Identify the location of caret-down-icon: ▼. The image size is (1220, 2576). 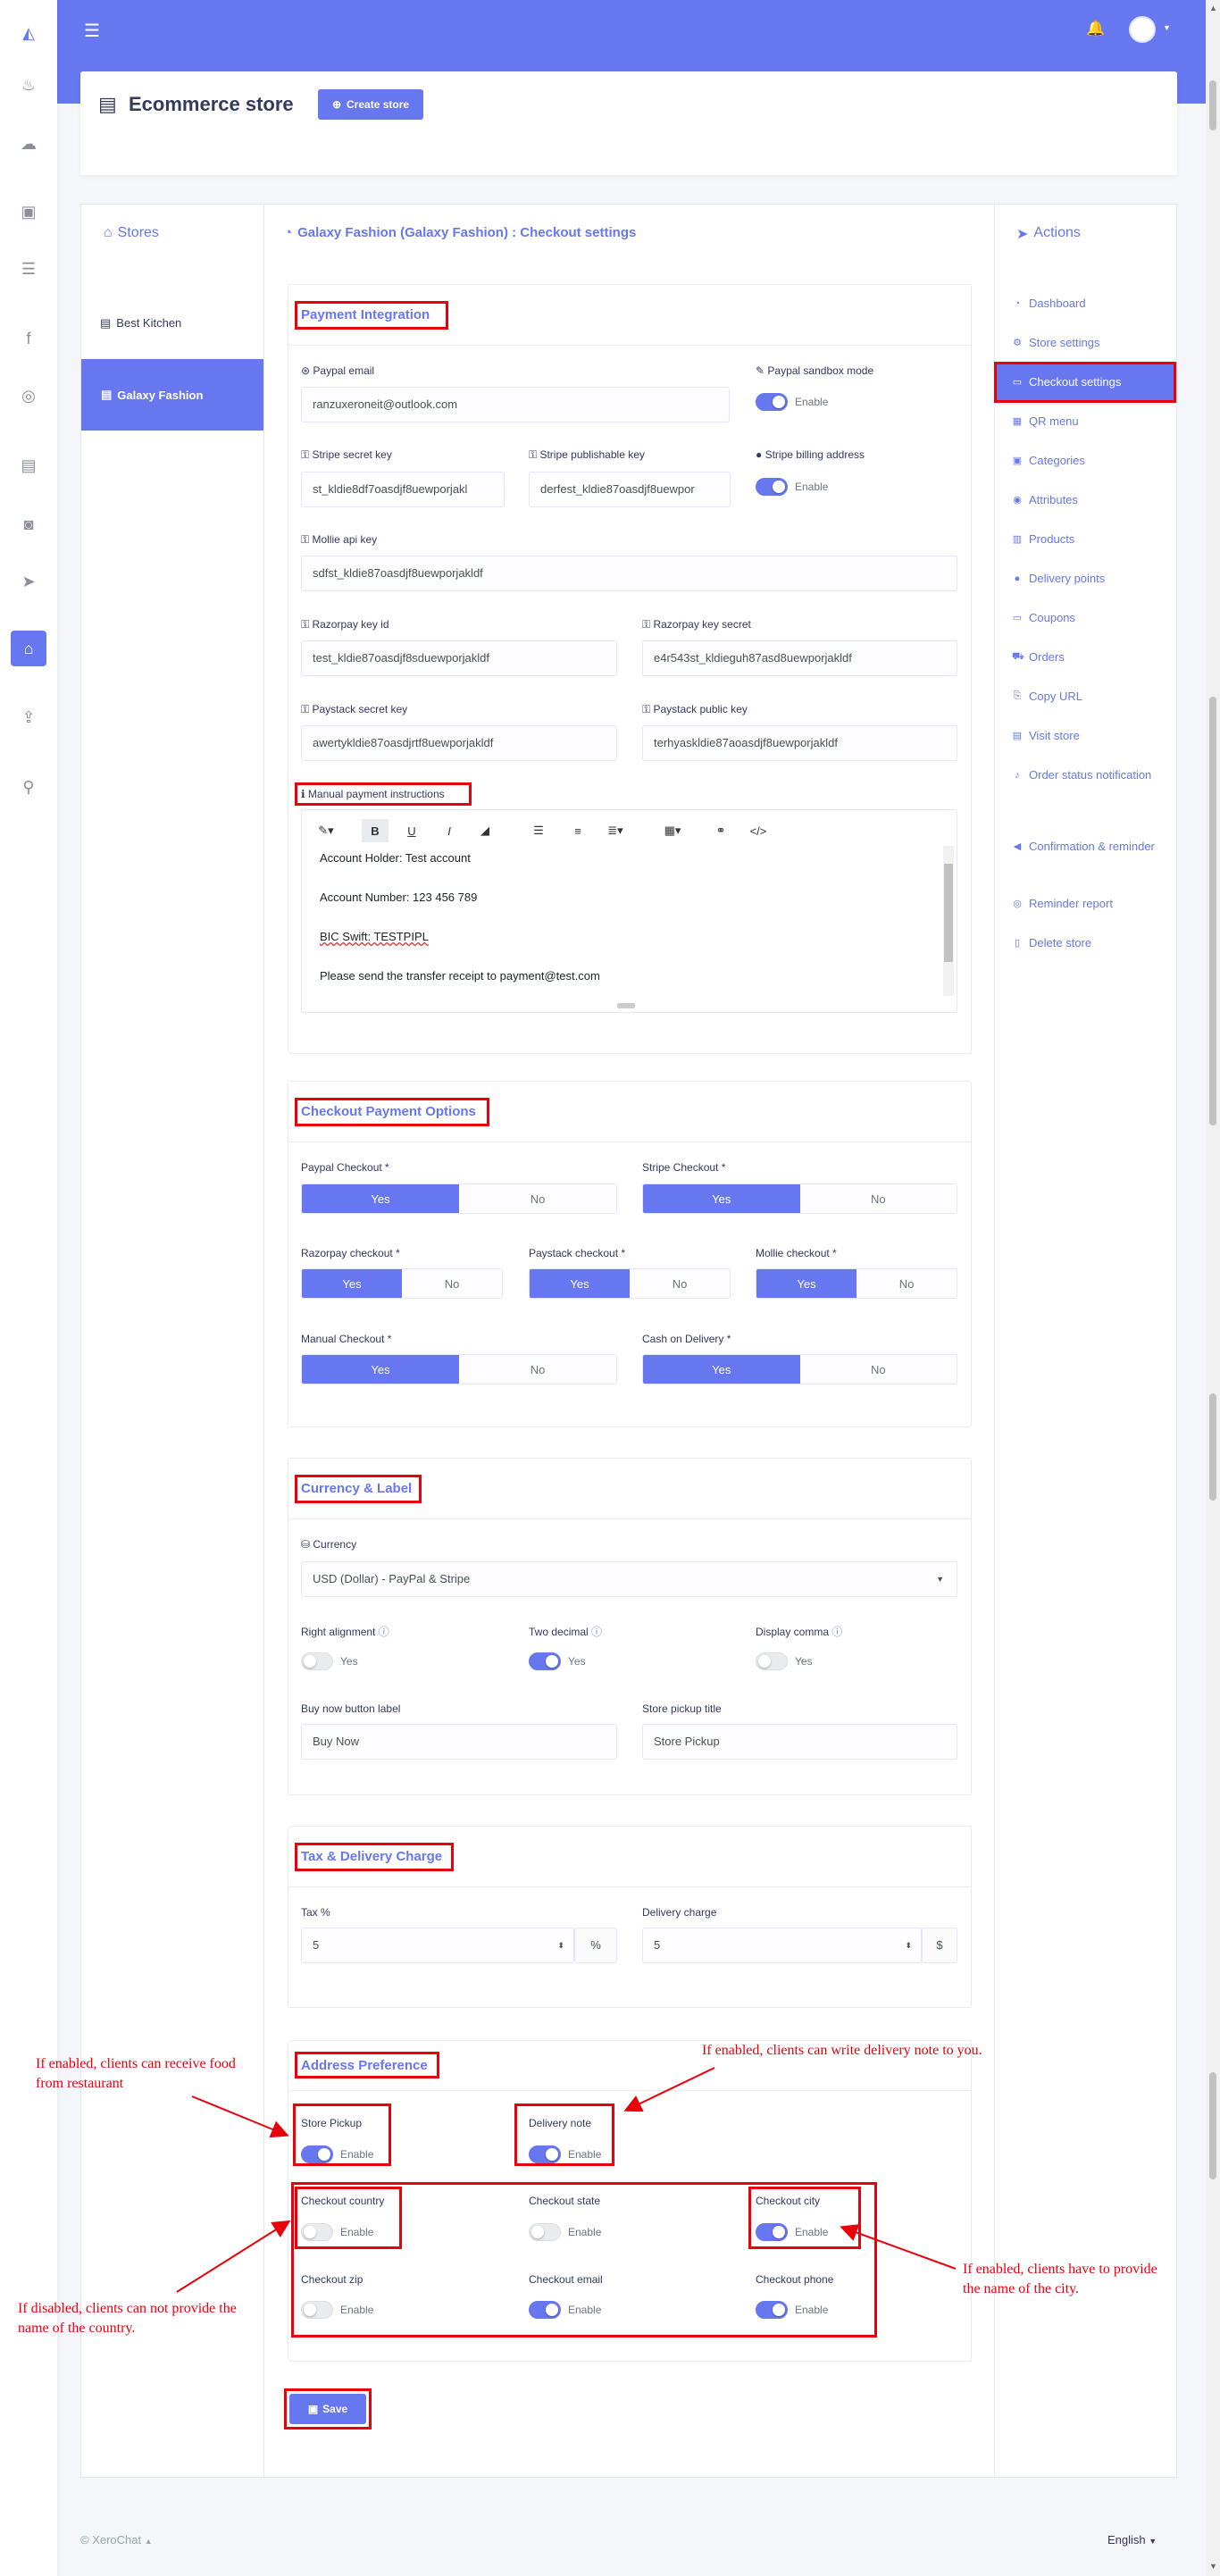
(1153, 2541).